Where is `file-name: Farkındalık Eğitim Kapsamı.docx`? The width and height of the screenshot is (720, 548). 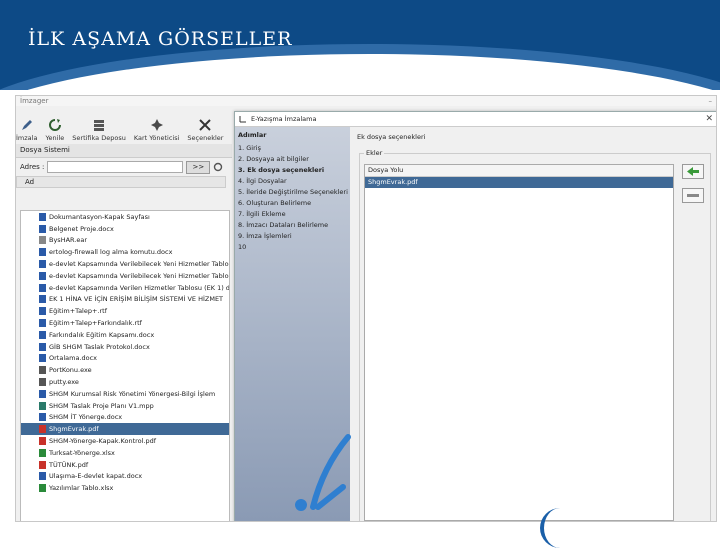
file-name: Farkındalık Eğitim Kapsamı.docx is located at coordinates (102, 334).